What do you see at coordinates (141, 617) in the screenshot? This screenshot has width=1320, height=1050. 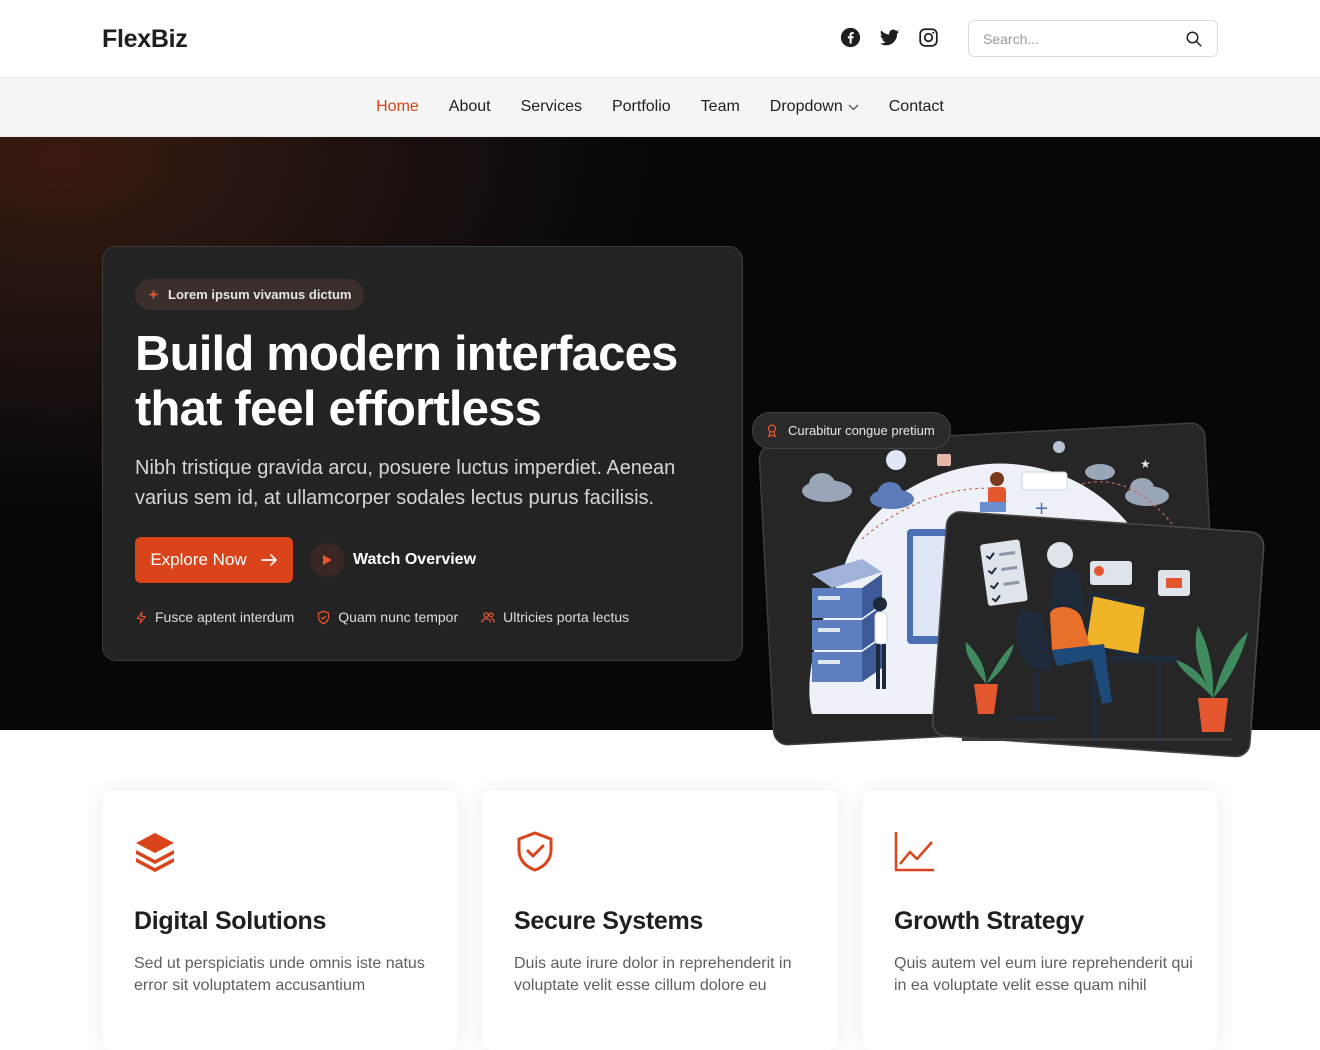 I see `bolt-icon` at bounding box center [141, 617].